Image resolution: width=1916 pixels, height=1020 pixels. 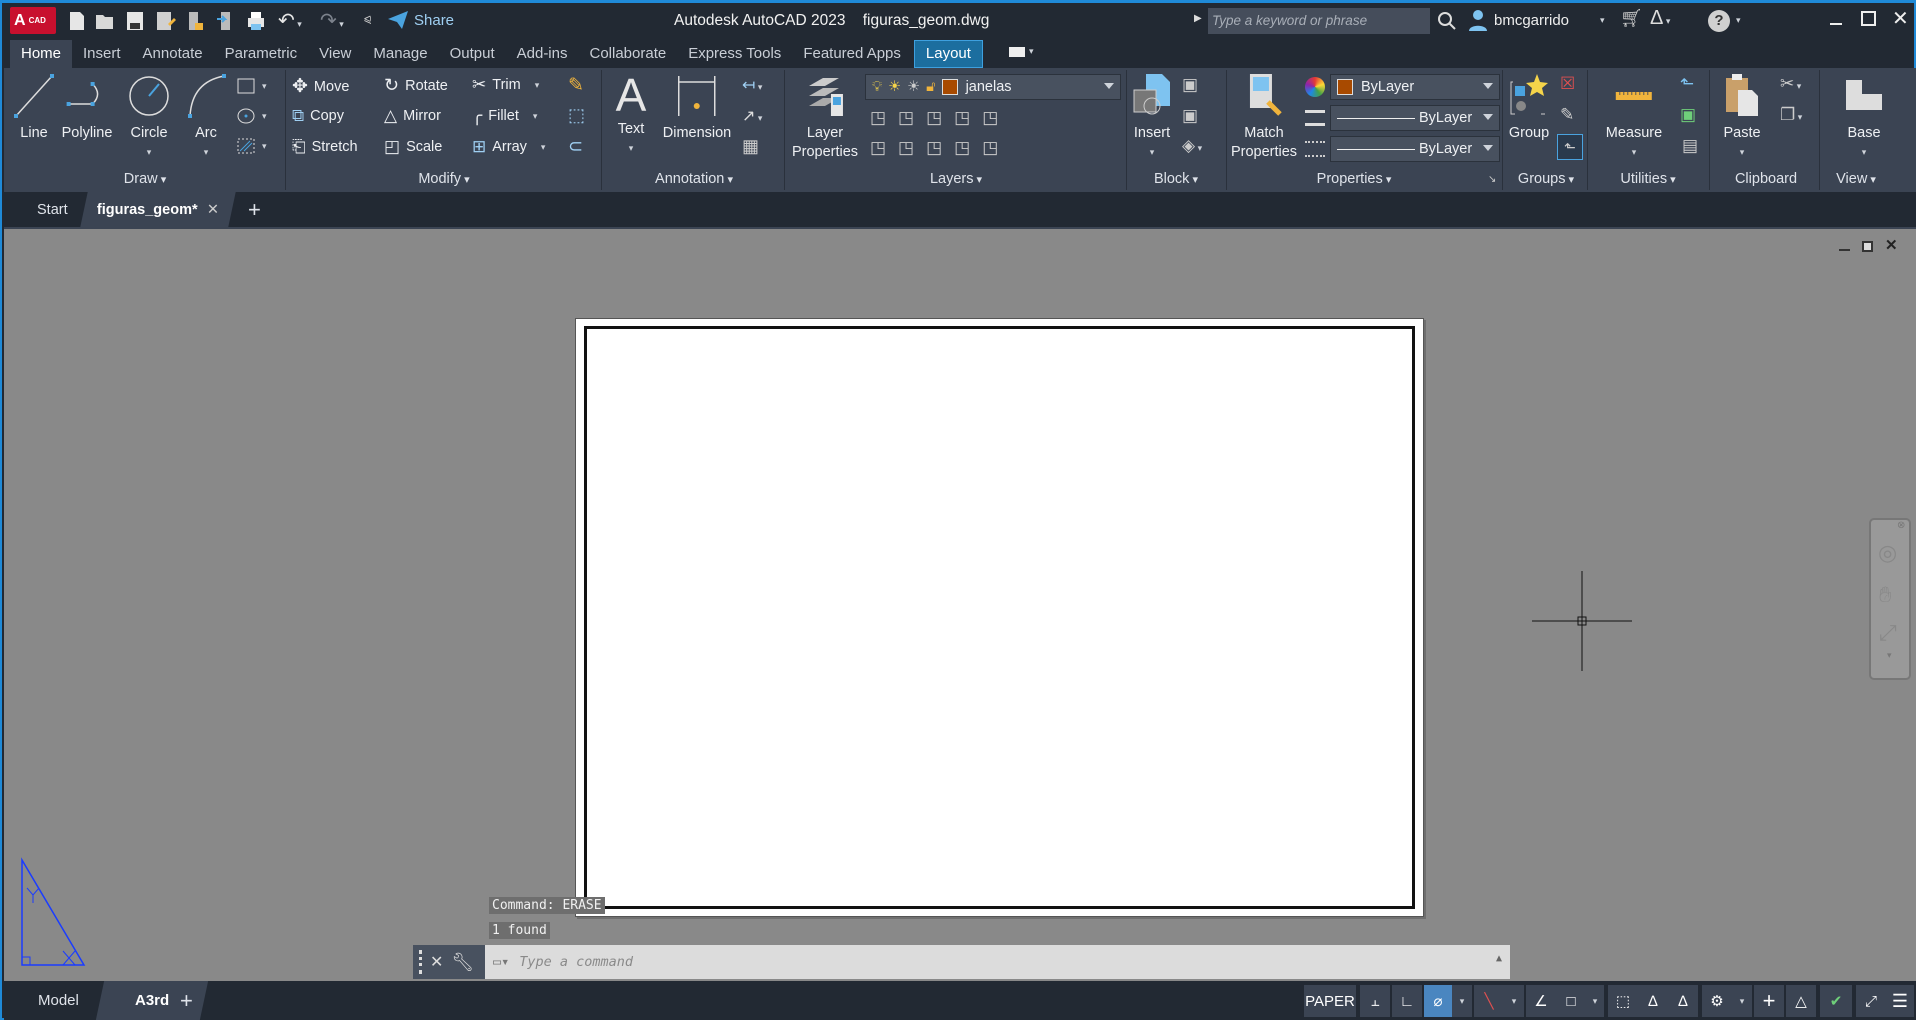 What do you see at coordinates (1567, 115) in the screenshot?
I see `group-edit-icon: ✎` at bounding box center [1567, 115].